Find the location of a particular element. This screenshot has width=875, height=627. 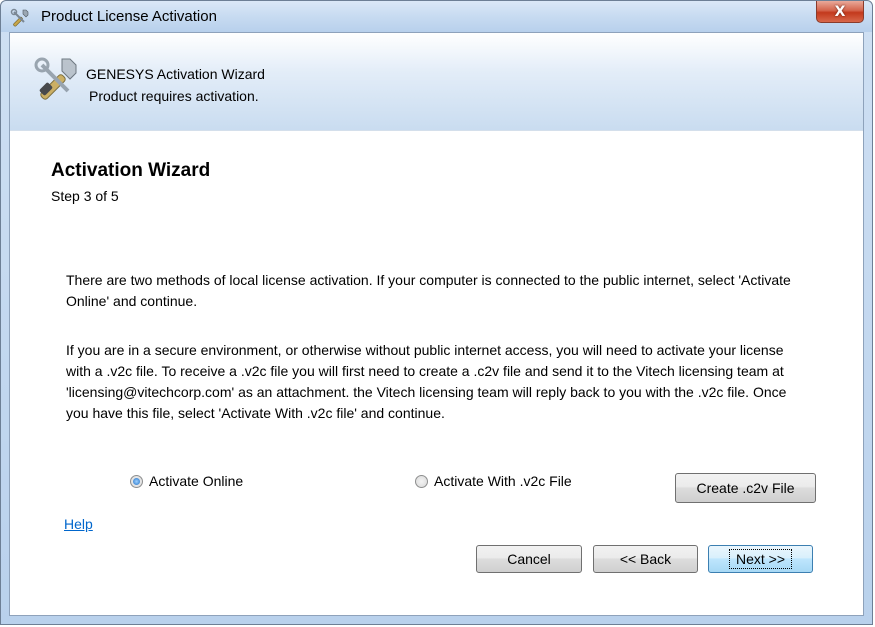

create-c2v-button: Create .c2v File is located at coordinates (745, 488).